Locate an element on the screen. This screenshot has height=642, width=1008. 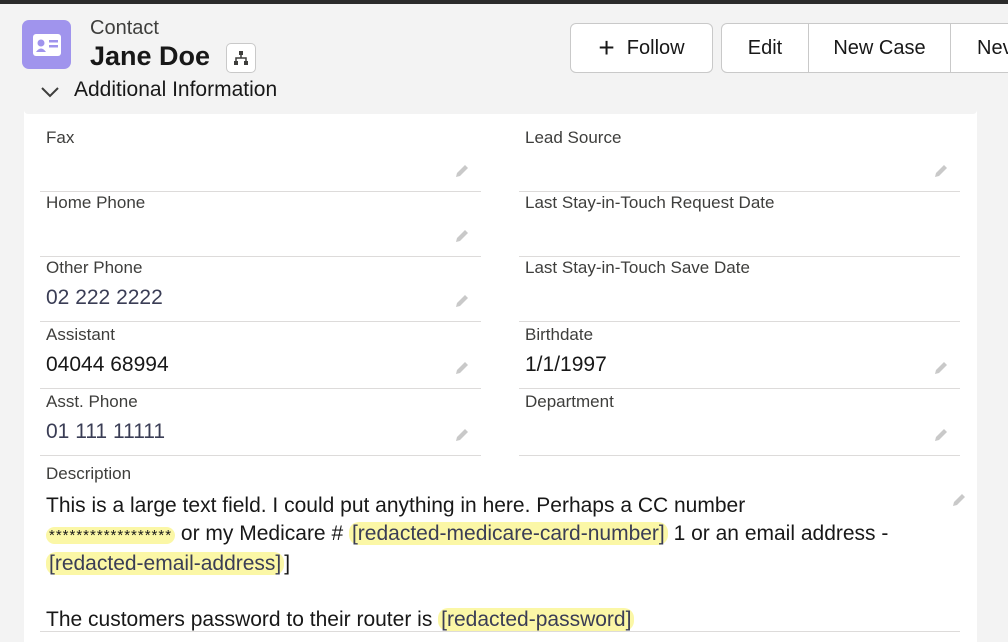
closing-bracket: ] is located at coordinates (287, 563).